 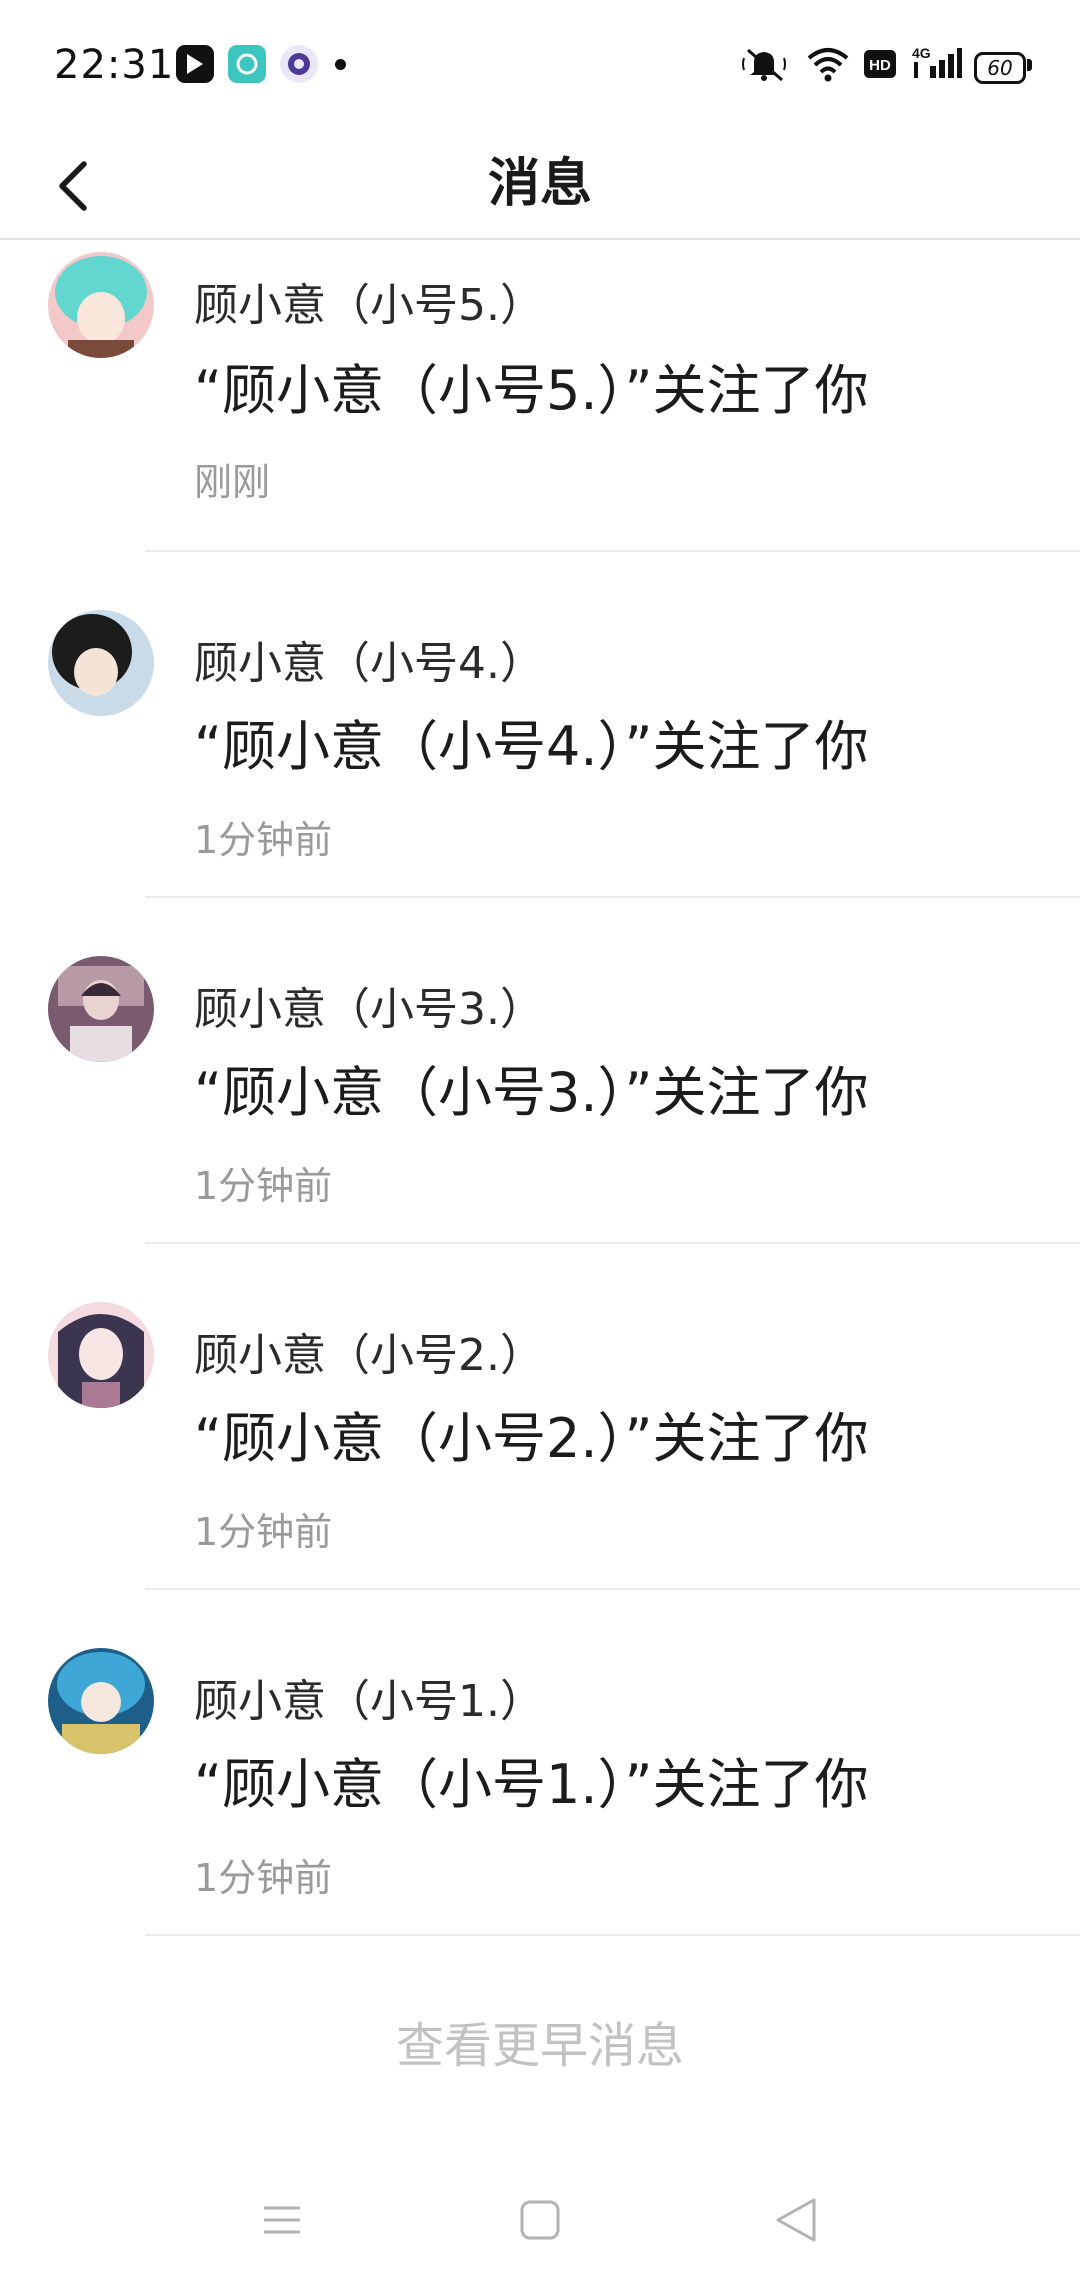 What do you see at coordinates (921, 53) in the screenshot?
I see `network-type-label: 4G` at bounding box center [921, 53].